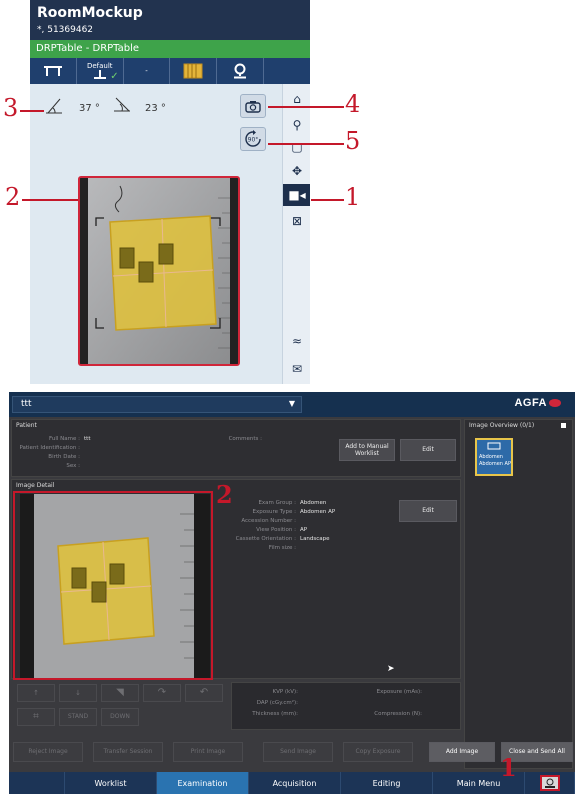 The image size is (575, 794). I want to click on dash-label: -, so click(146, 71).